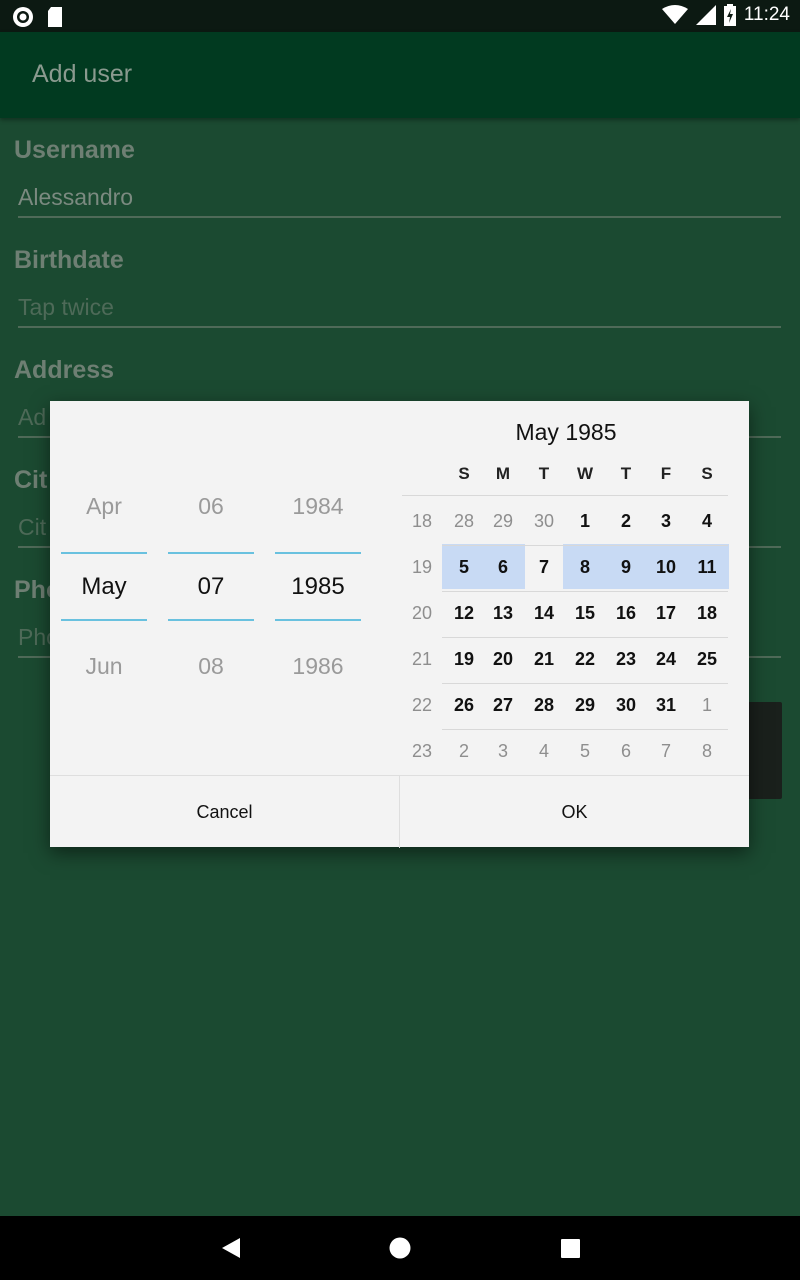  Describe the element at coordinates (211, 587) in the screenshot. I see `day-current: 07` at that location.